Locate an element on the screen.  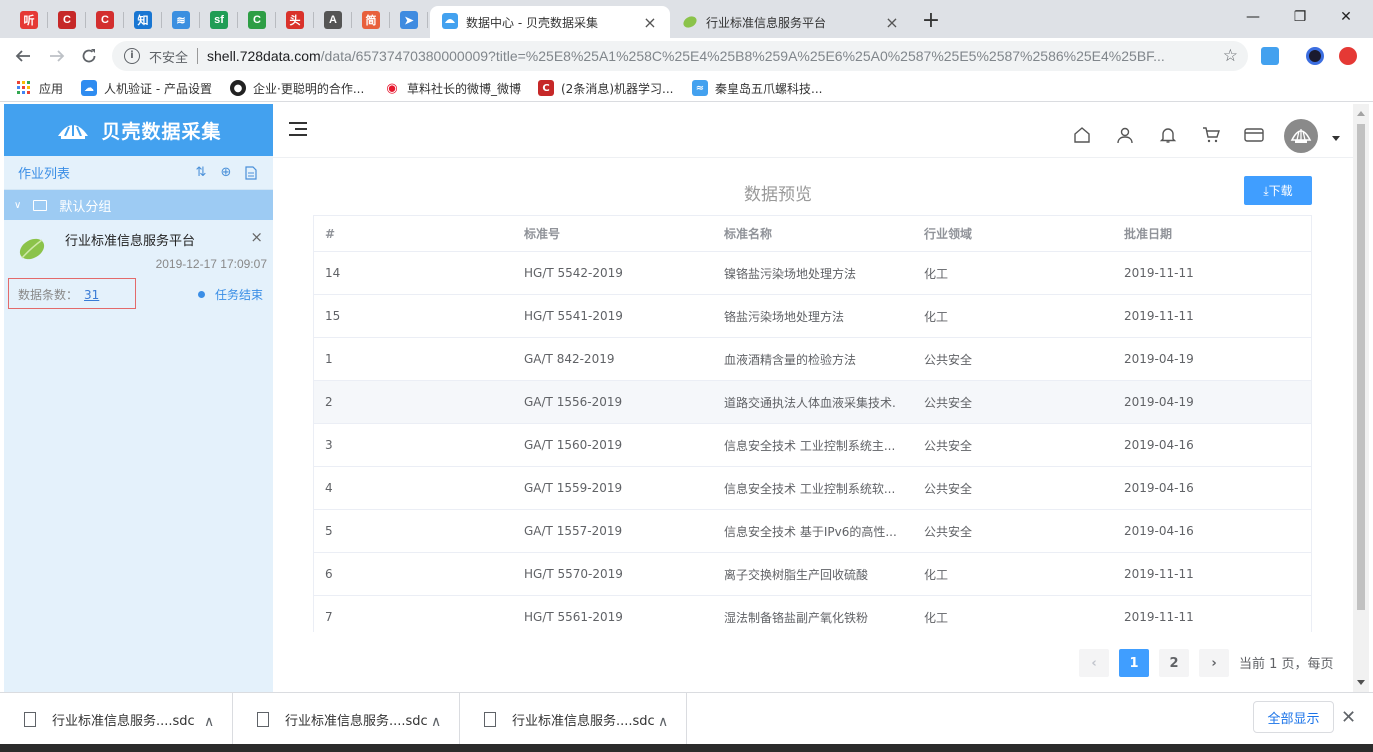
apps-grid-icon is located at coordinates (24, 88).